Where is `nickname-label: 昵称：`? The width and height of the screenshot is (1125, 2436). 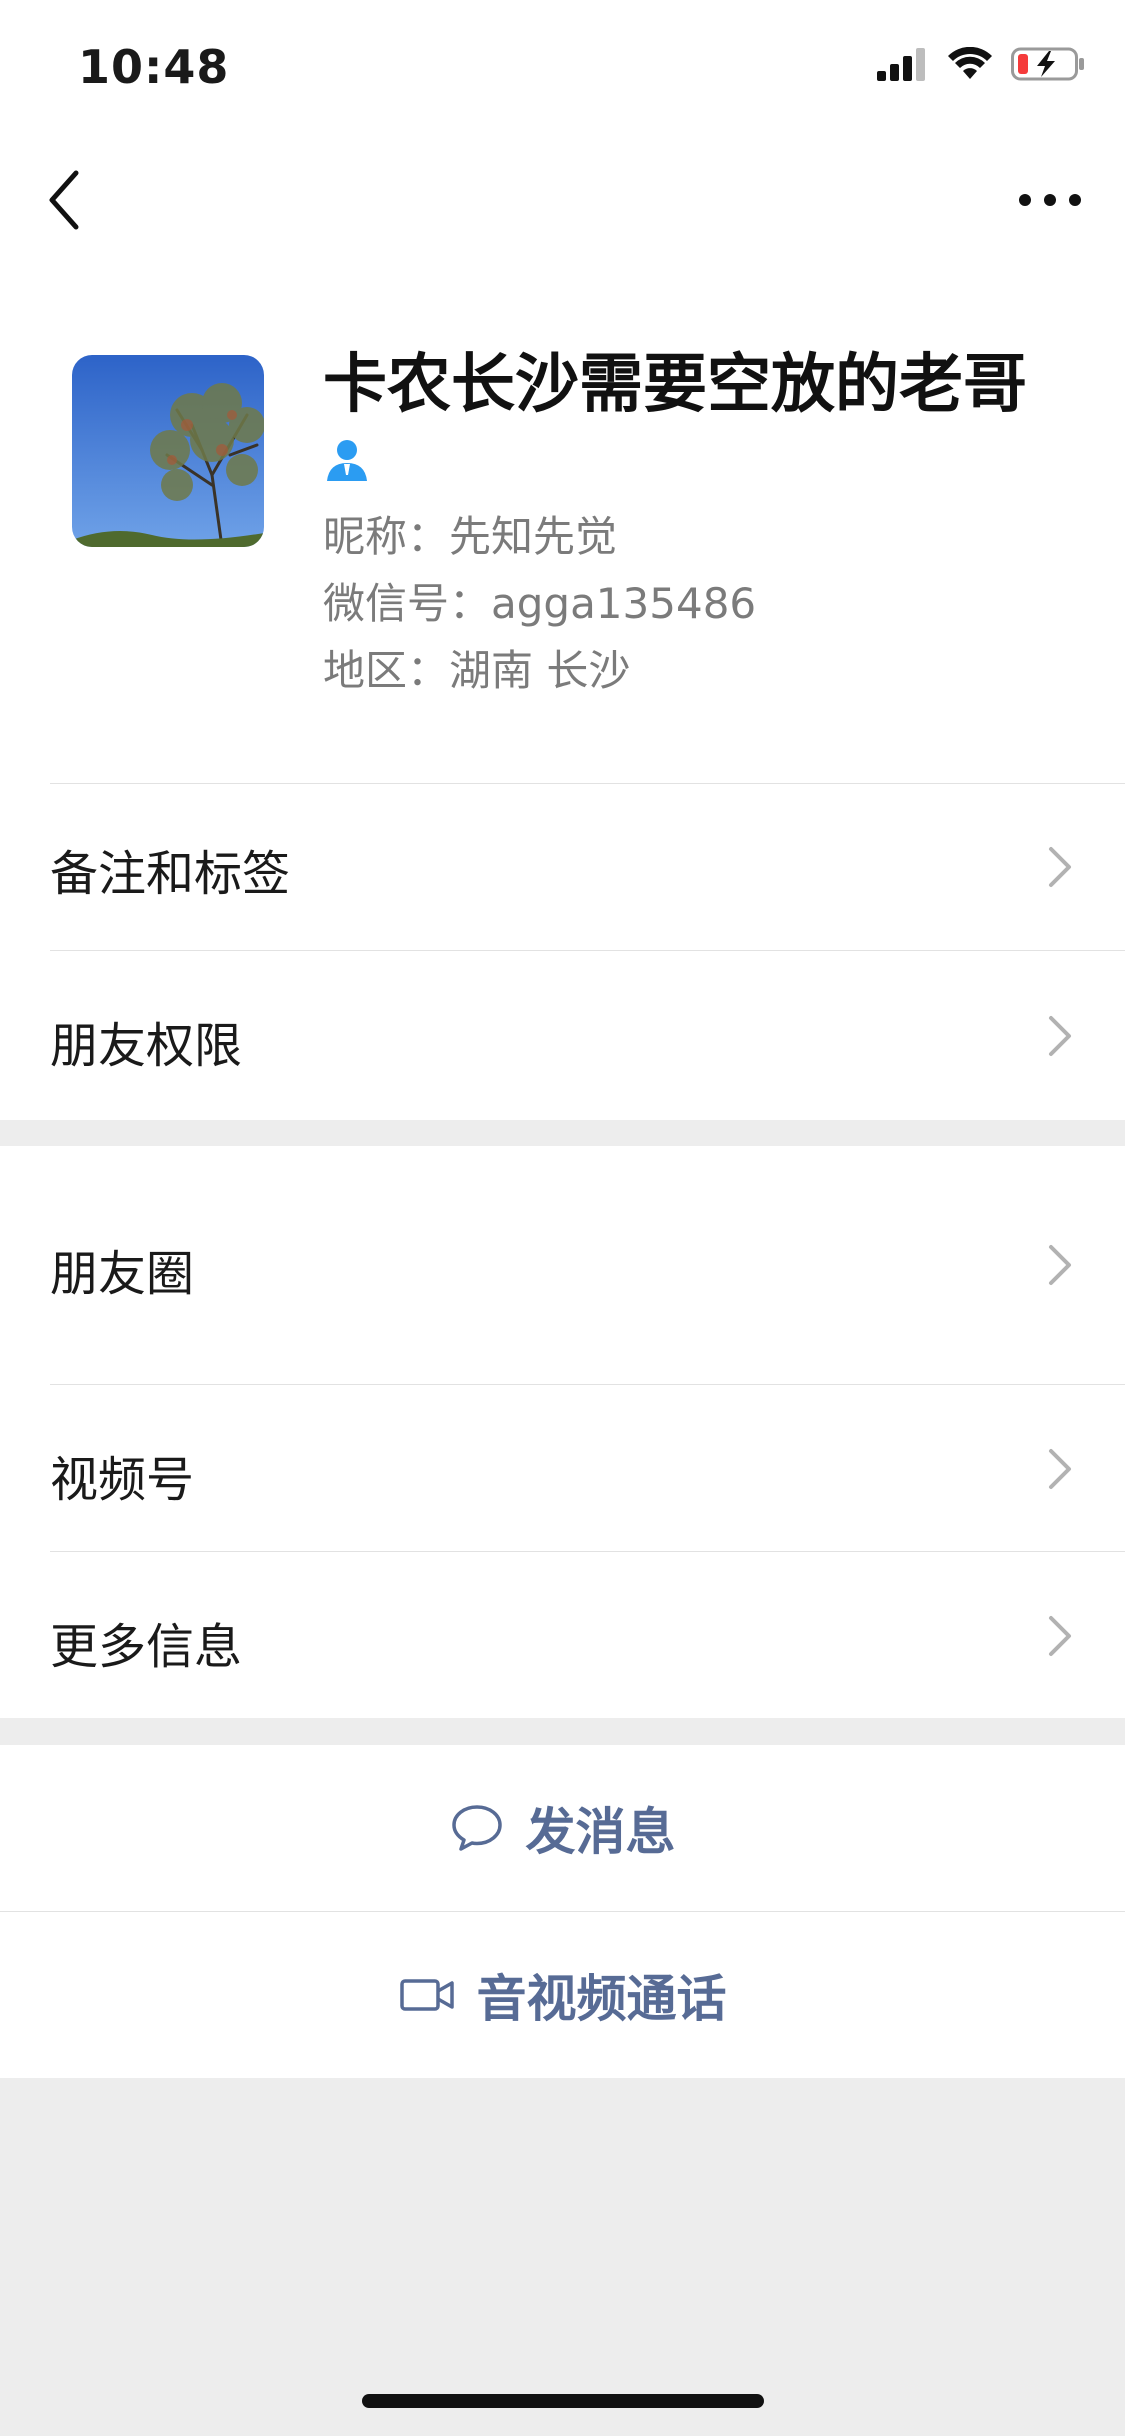
nickname-label: 昵称： is located at coordinates (386, 536).